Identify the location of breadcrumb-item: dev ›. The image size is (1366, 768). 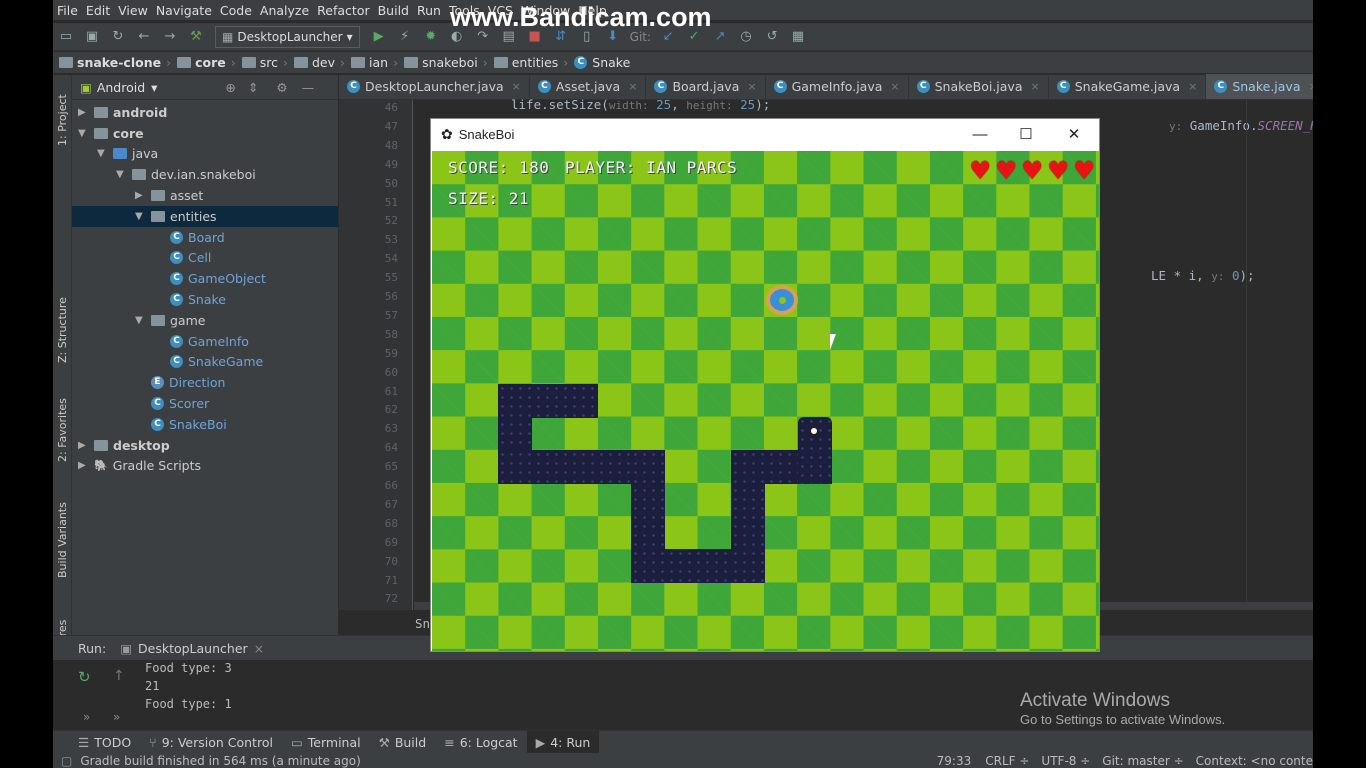
(316, 62).